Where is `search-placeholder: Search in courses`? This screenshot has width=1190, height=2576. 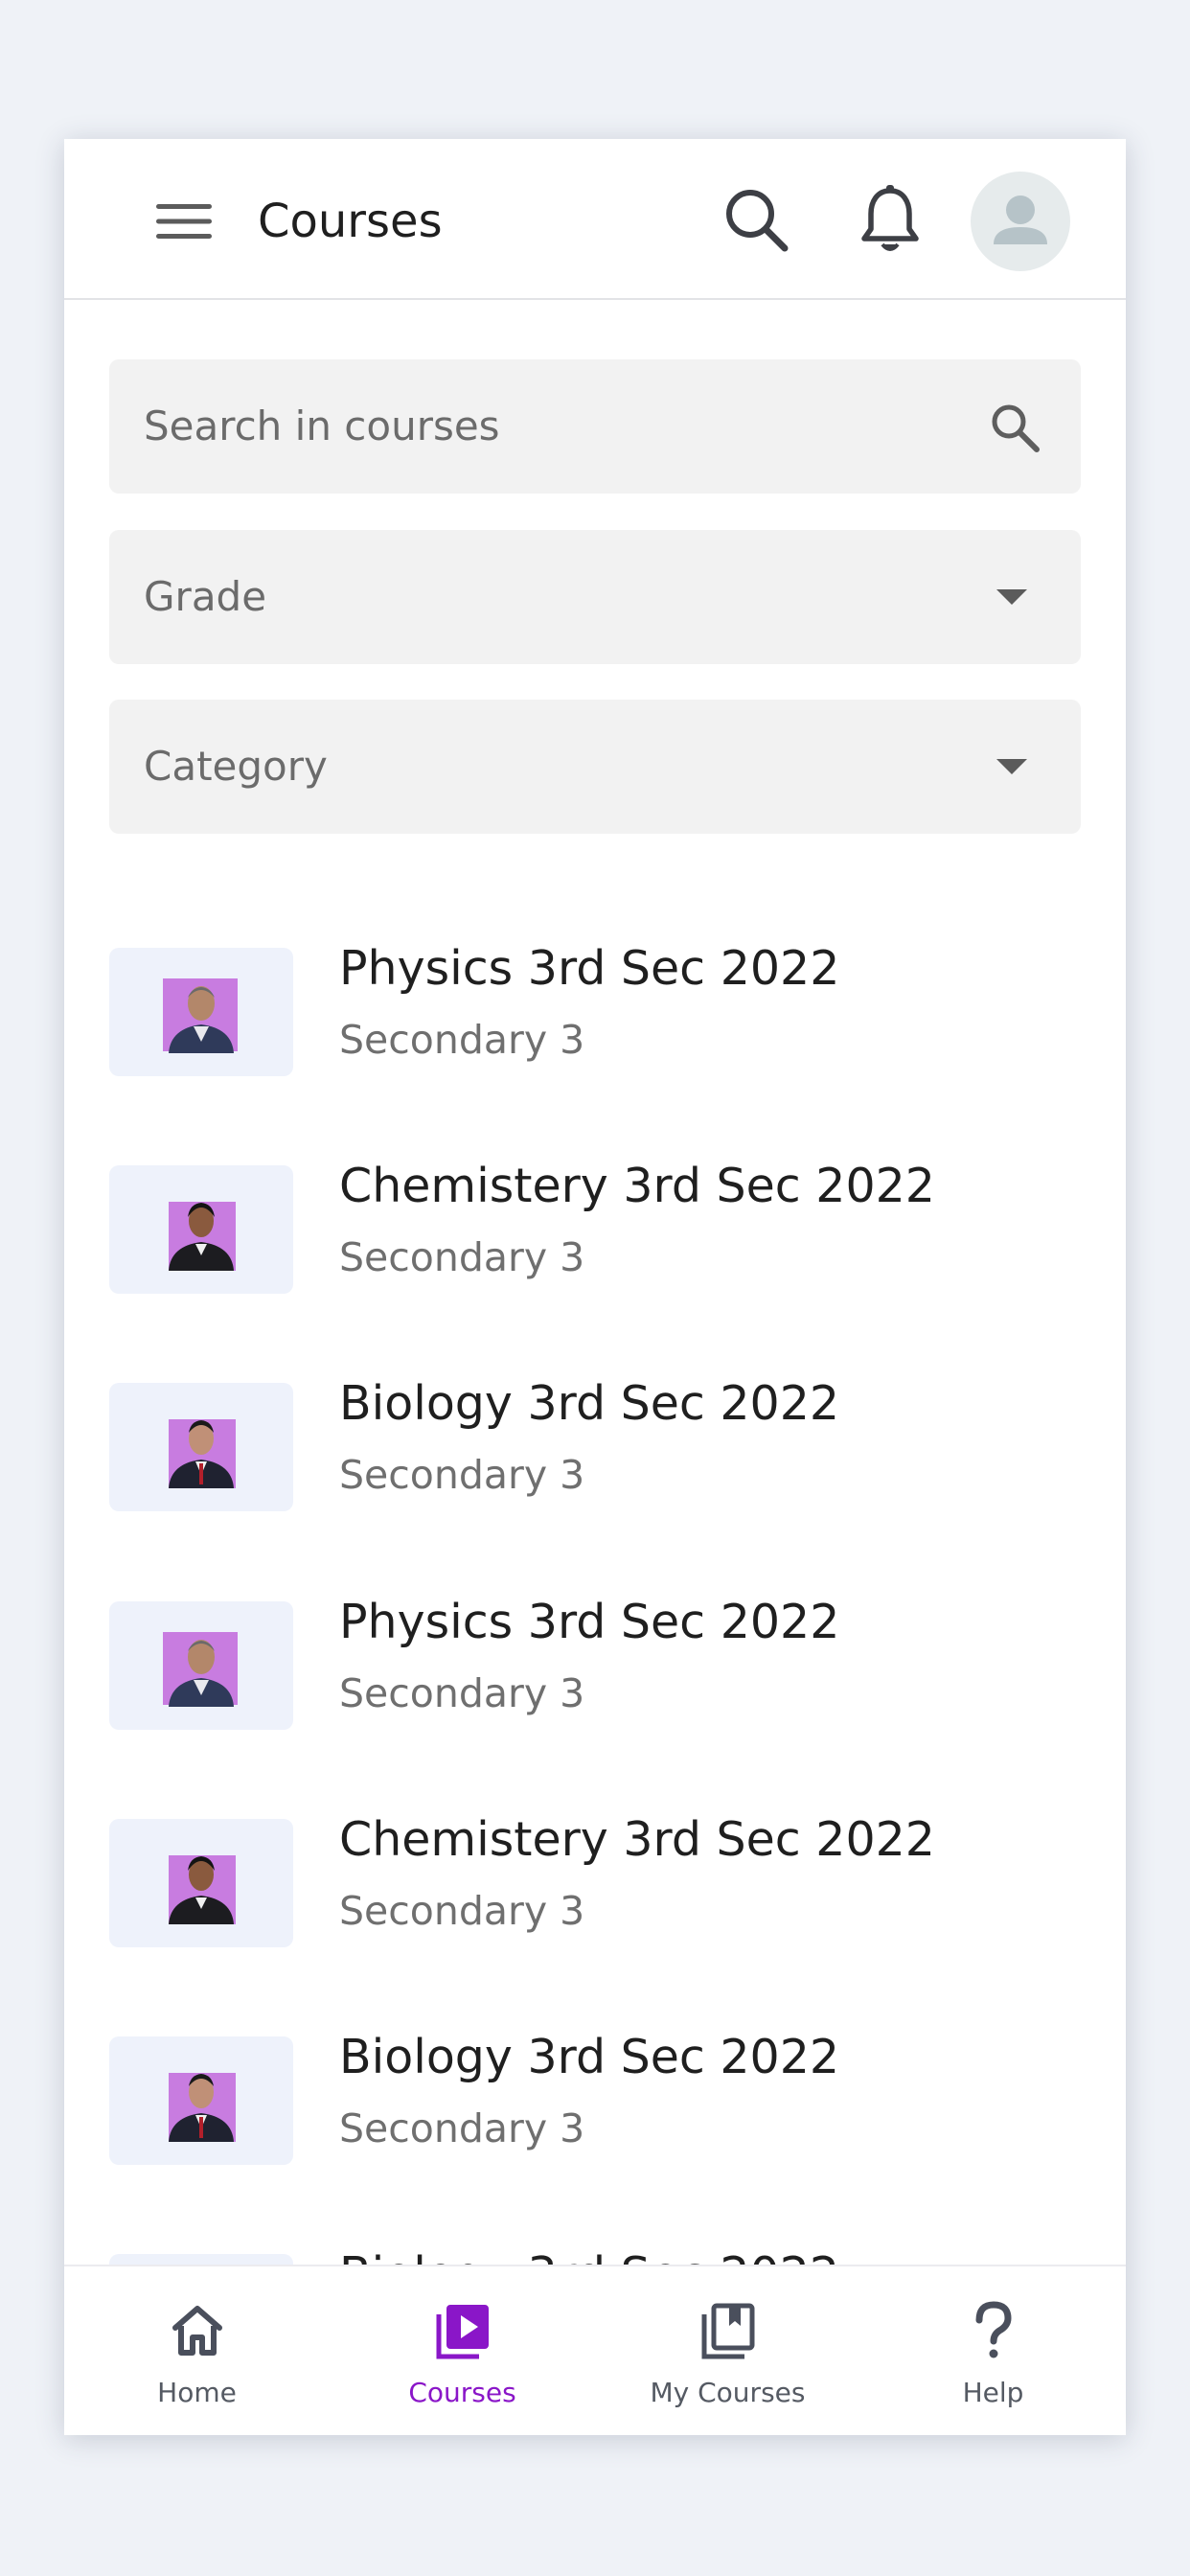
search-placeholder: Search in courses is located at coordinates (322, 425).